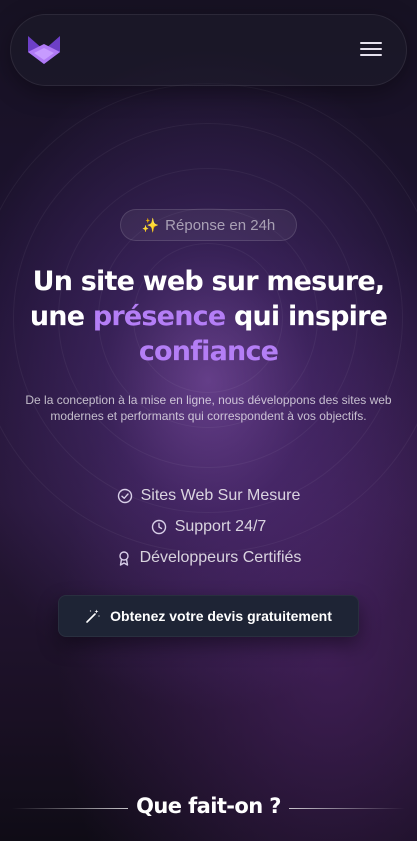  I want to click on fox-logo-icon, so click(44, 50).